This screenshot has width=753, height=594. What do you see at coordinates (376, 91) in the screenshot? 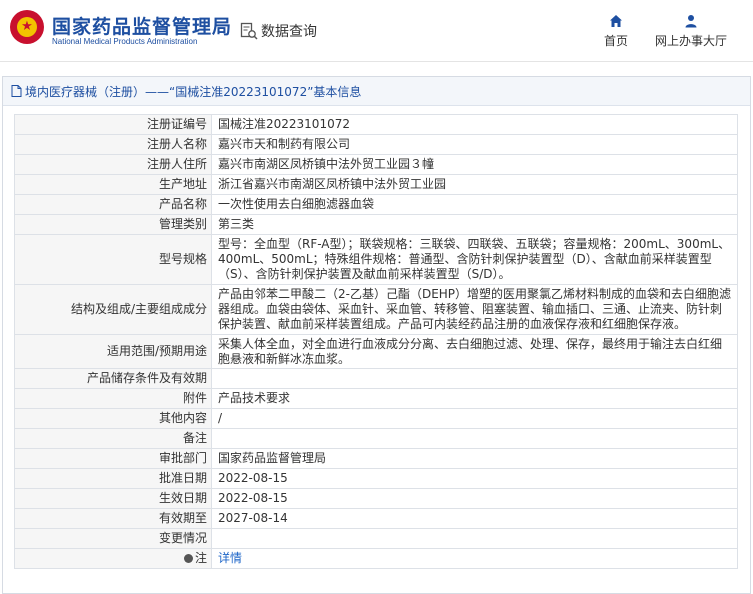
I see `panel-header: 境内医疗器械（注册）——“国械注准20223101072”基本信息` at bounding box center [376, 91].